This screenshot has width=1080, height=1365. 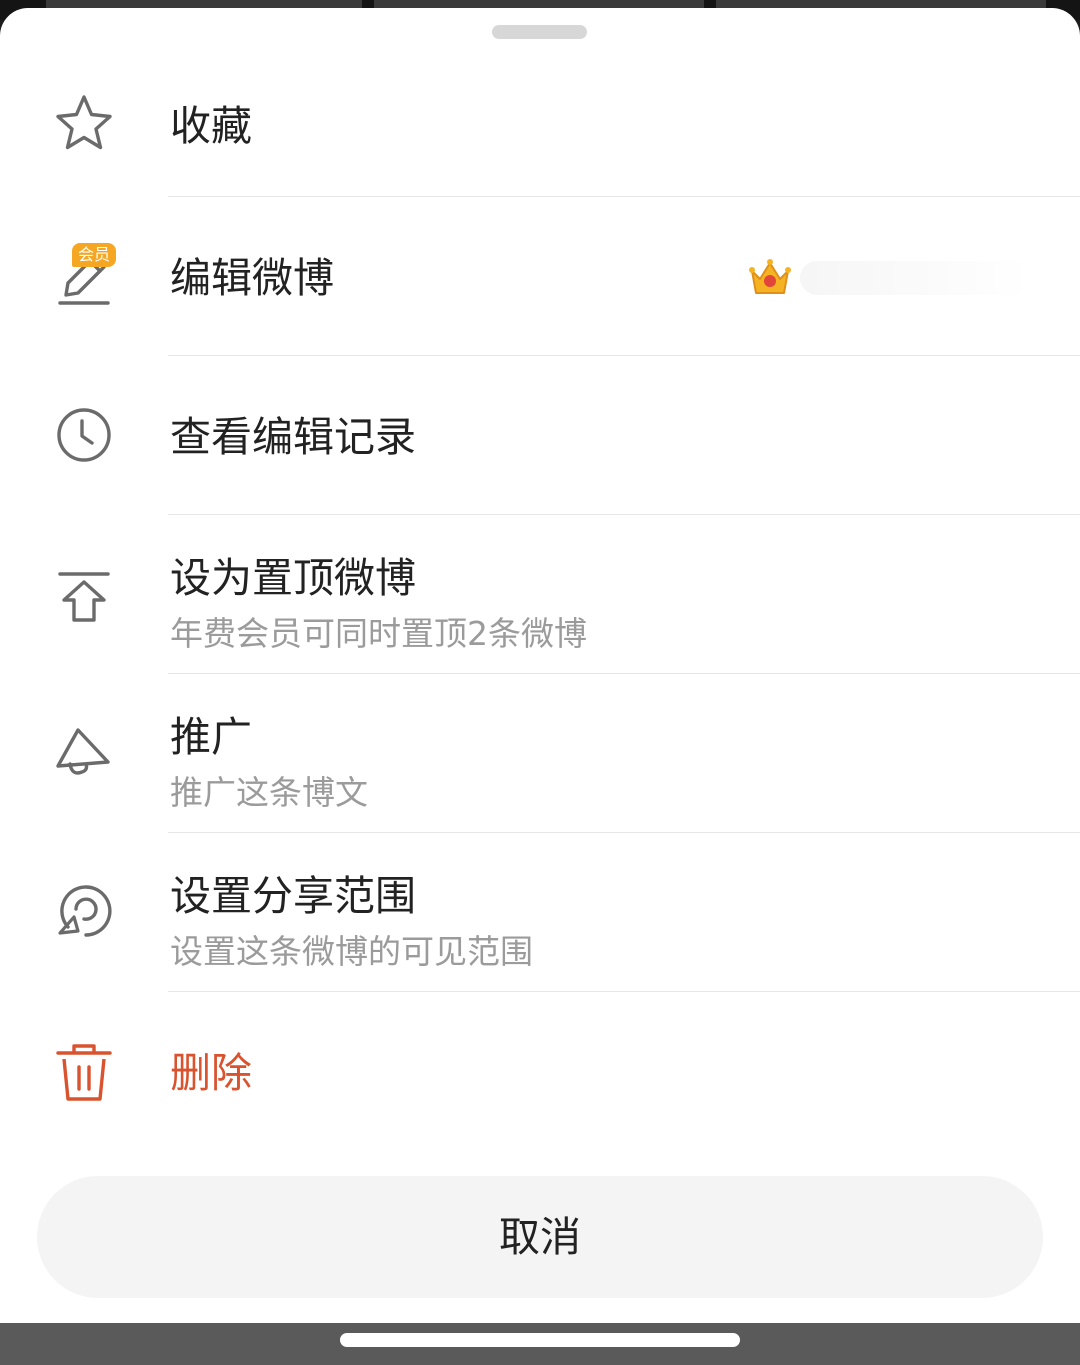 I want to click on promote-sublabel: 推广这条博文, so click(x=269, y=792).